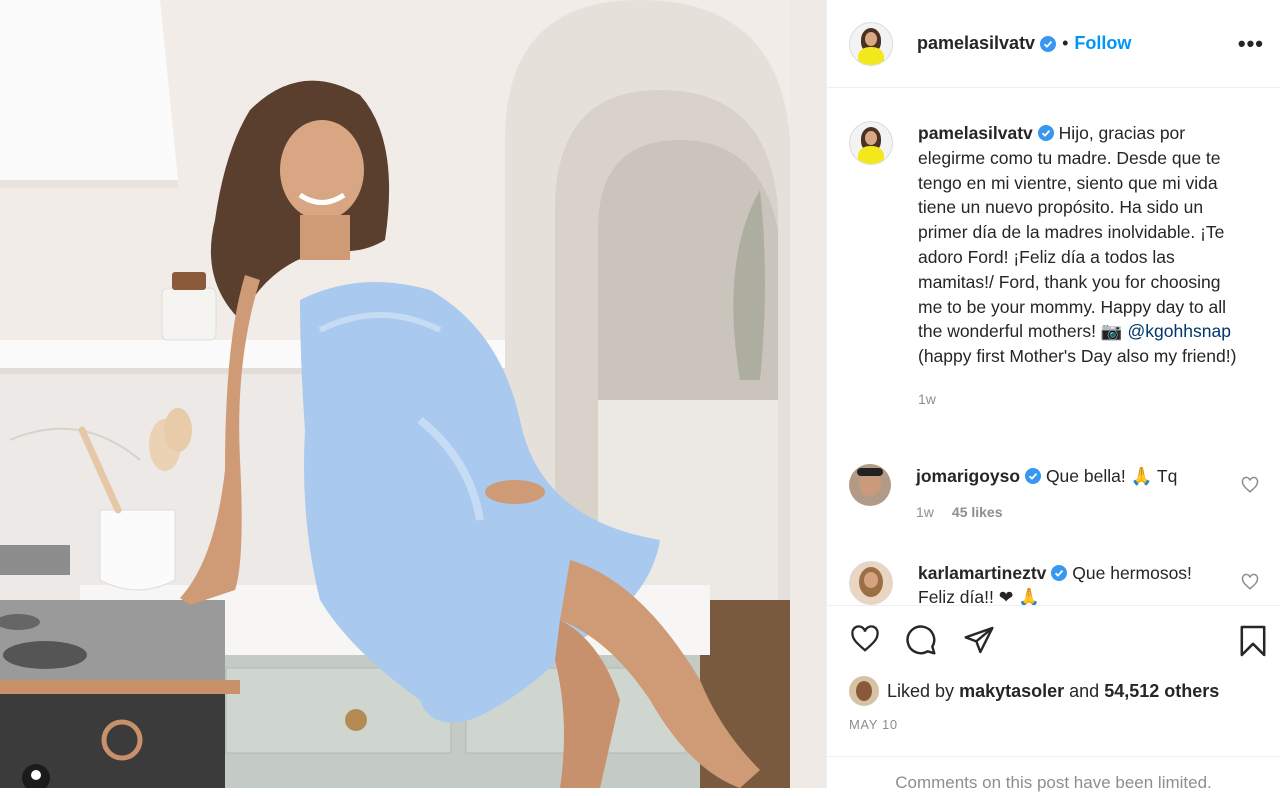 This screenshot has width=1280, height=796. I want to click on likes-others: 54,512 others, so click(1161, 691).